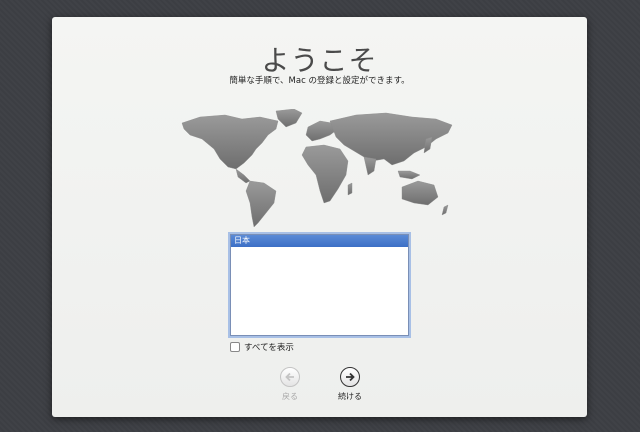 This screenshot has width=640, height=432. I want to click on continue-button: 続ける, so click(350, 384).